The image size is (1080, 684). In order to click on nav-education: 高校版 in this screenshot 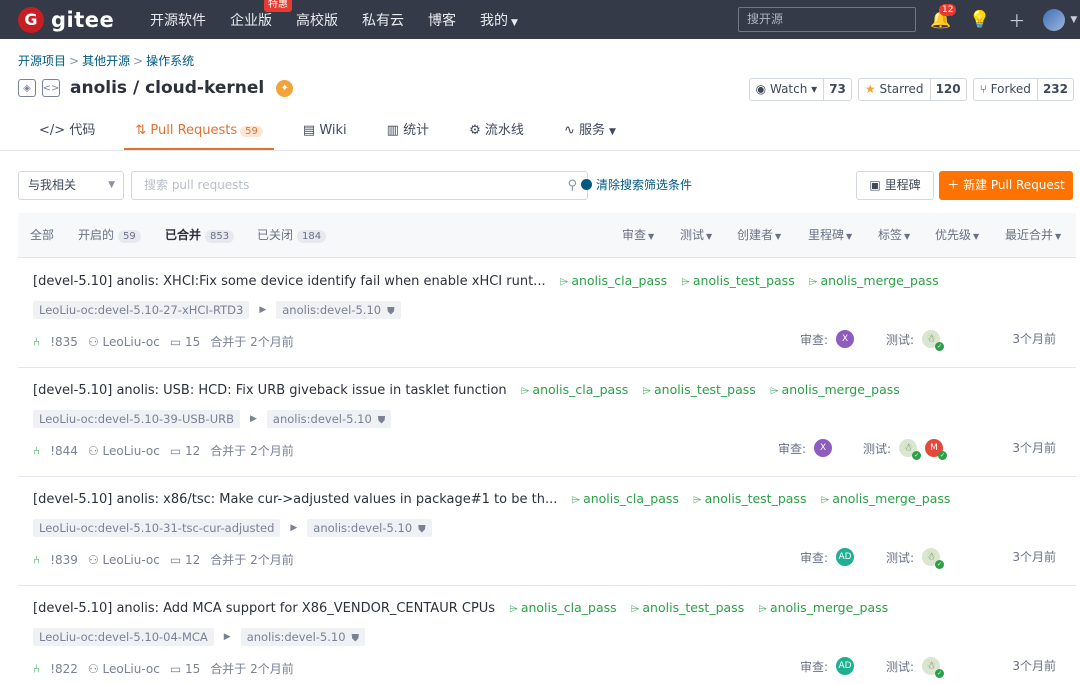, I will do `click(317, 20)`.